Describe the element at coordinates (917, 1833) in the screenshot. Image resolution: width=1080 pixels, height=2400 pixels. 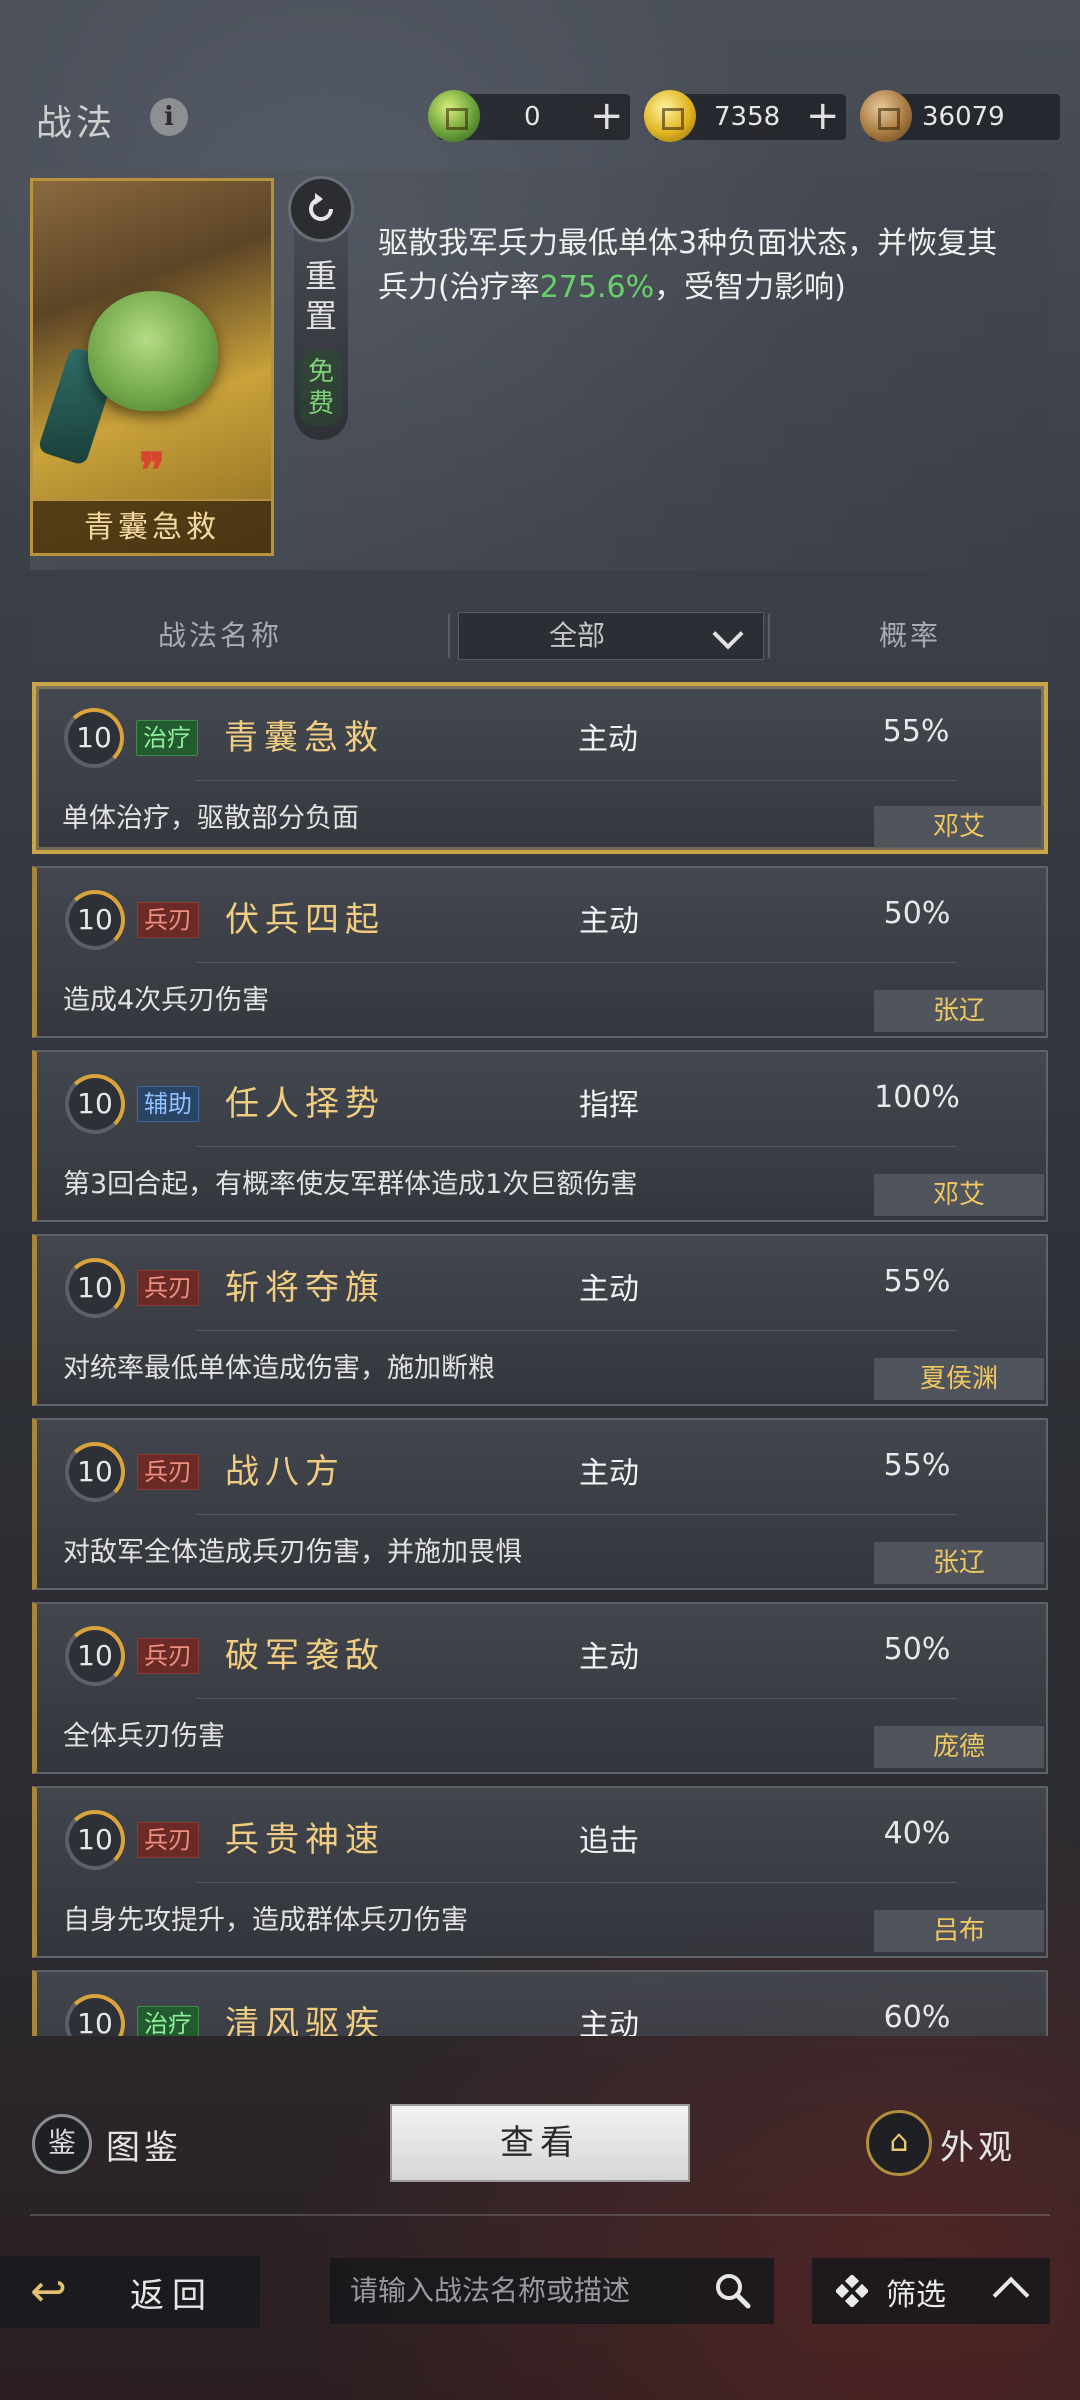
I see `skill-rate: 40%` at that location.